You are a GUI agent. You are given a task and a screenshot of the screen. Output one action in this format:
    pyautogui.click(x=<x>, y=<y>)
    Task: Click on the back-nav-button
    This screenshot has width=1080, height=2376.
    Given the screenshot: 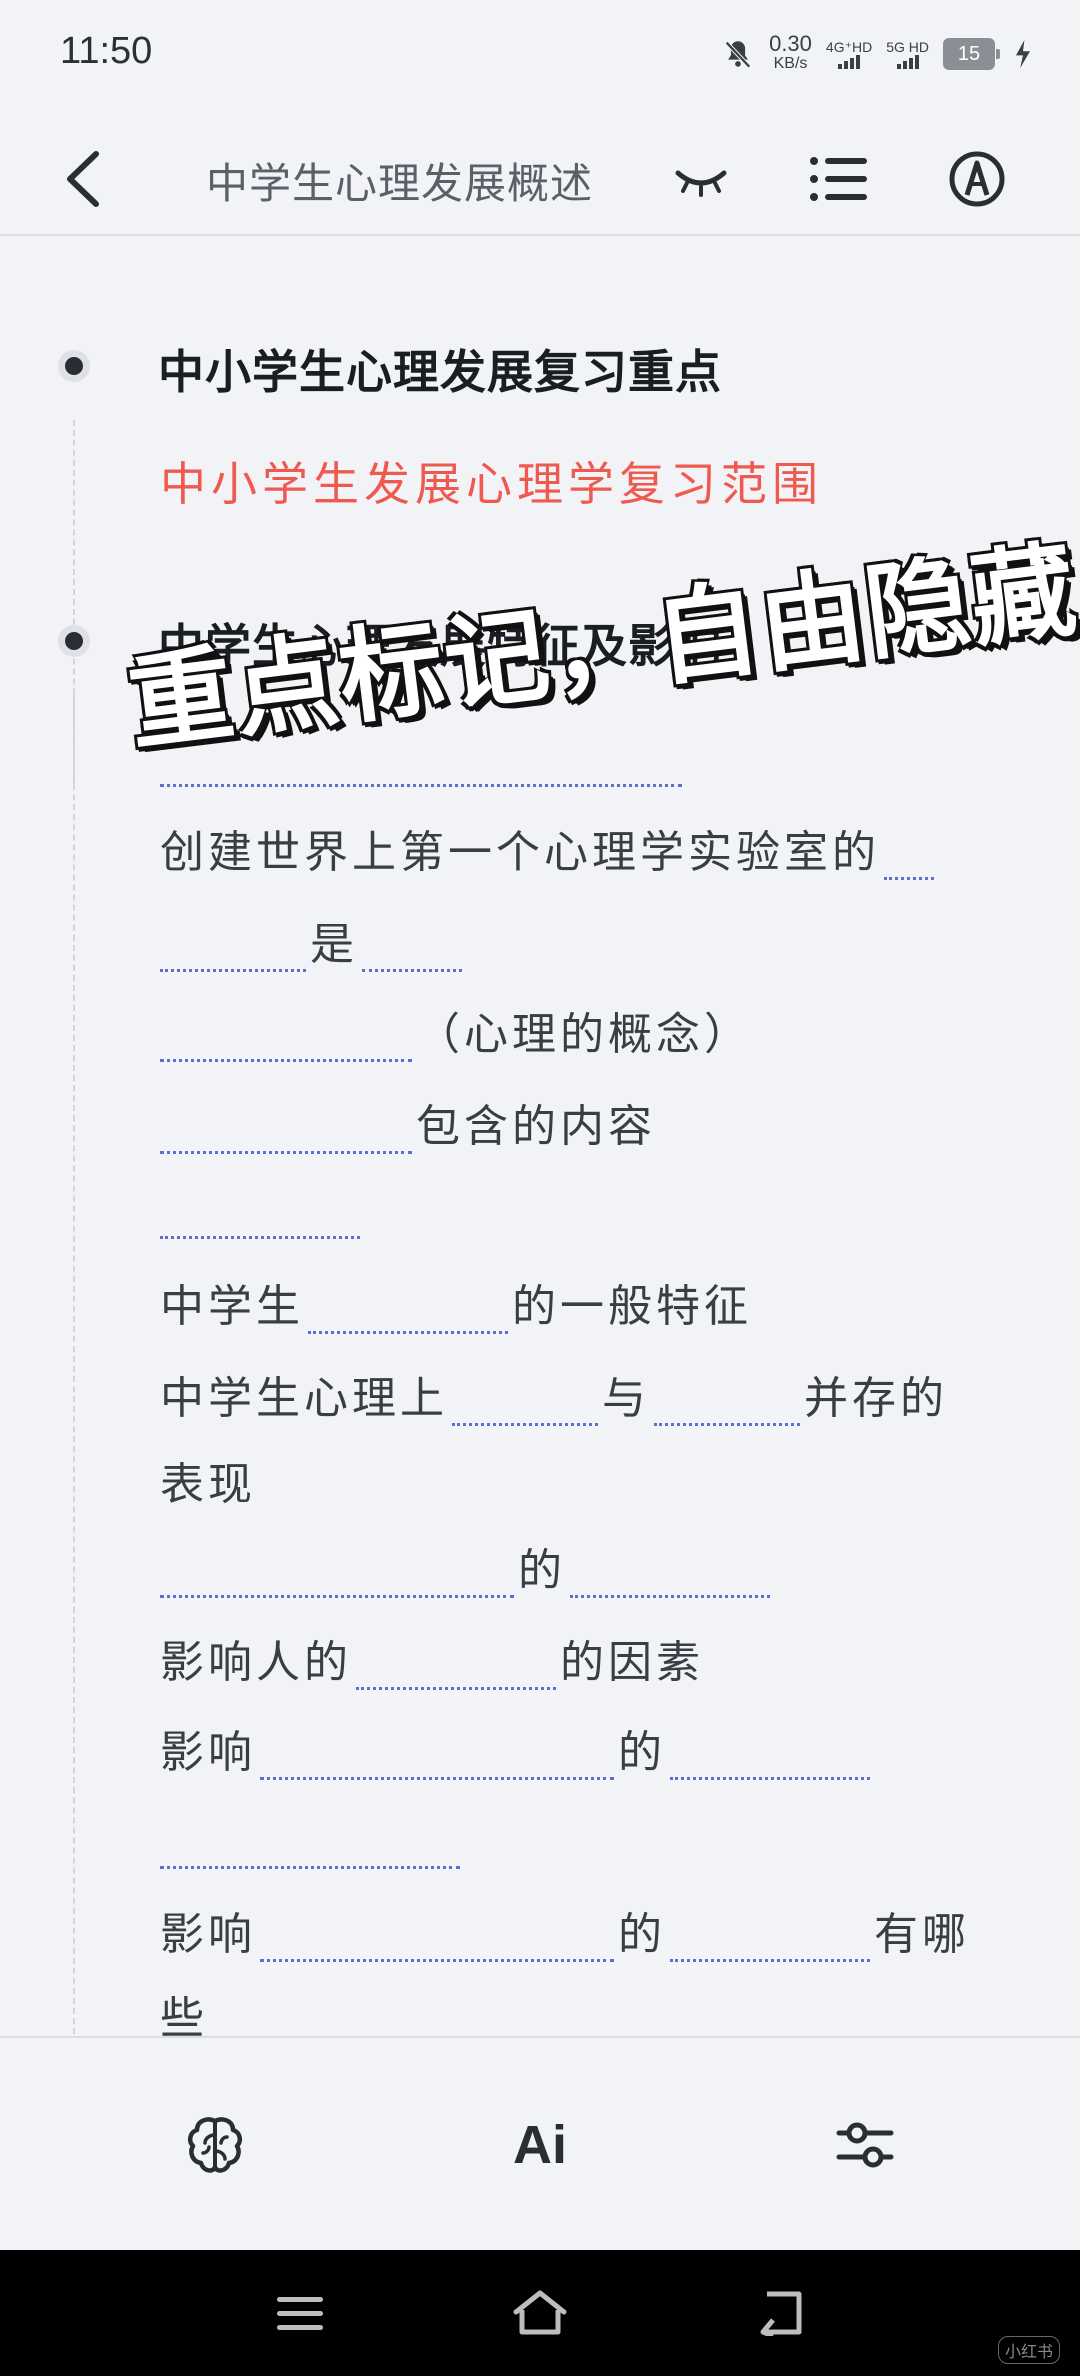 What is the action you would take?
    pyautogui.click(x=780, y=2313)
    